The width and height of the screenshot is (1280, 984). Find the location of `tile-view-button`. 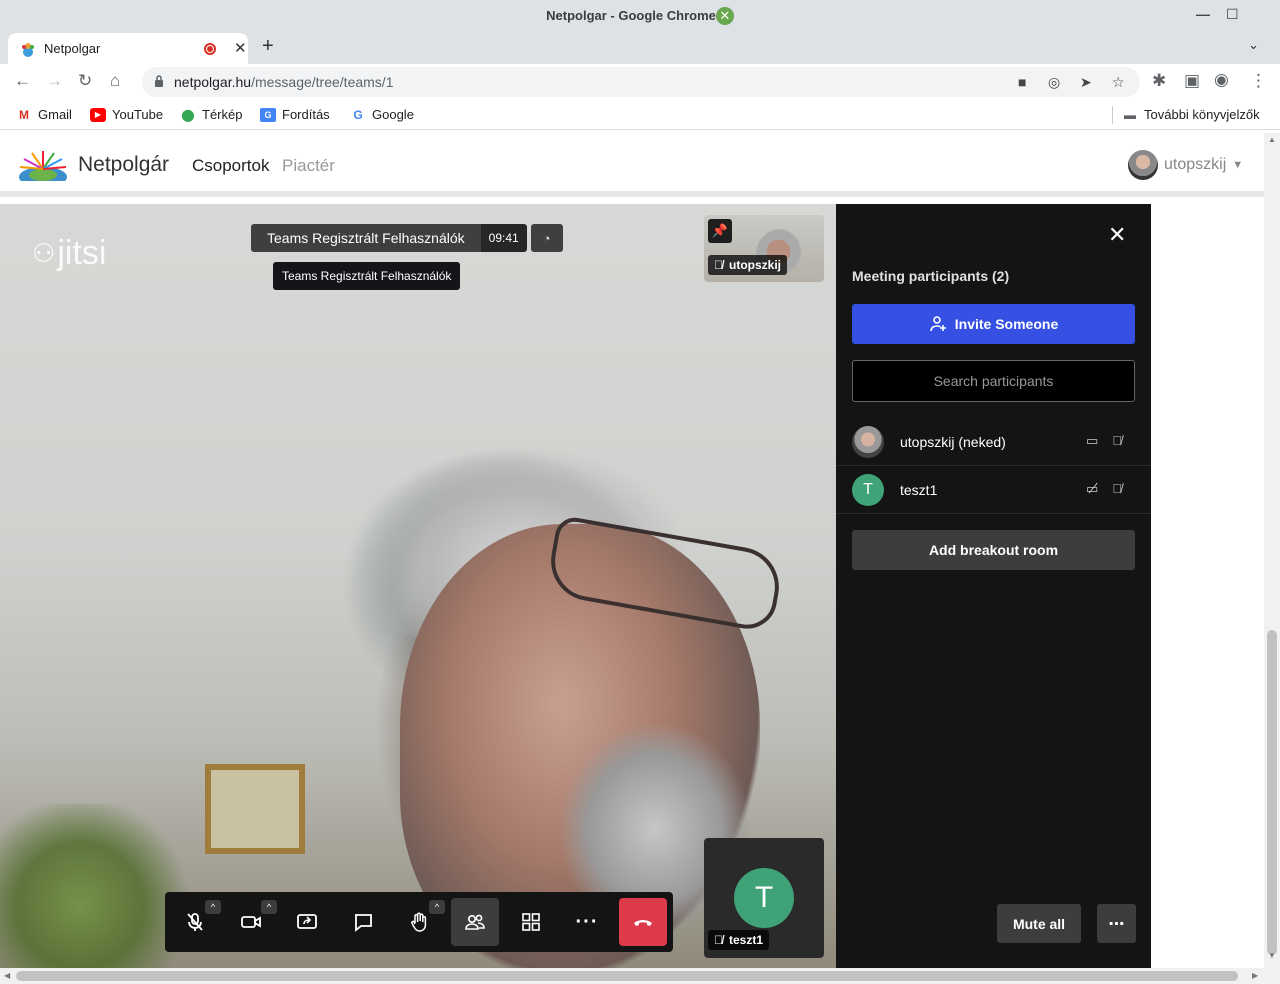

tile-view-button is located at coordinates (531, 922).